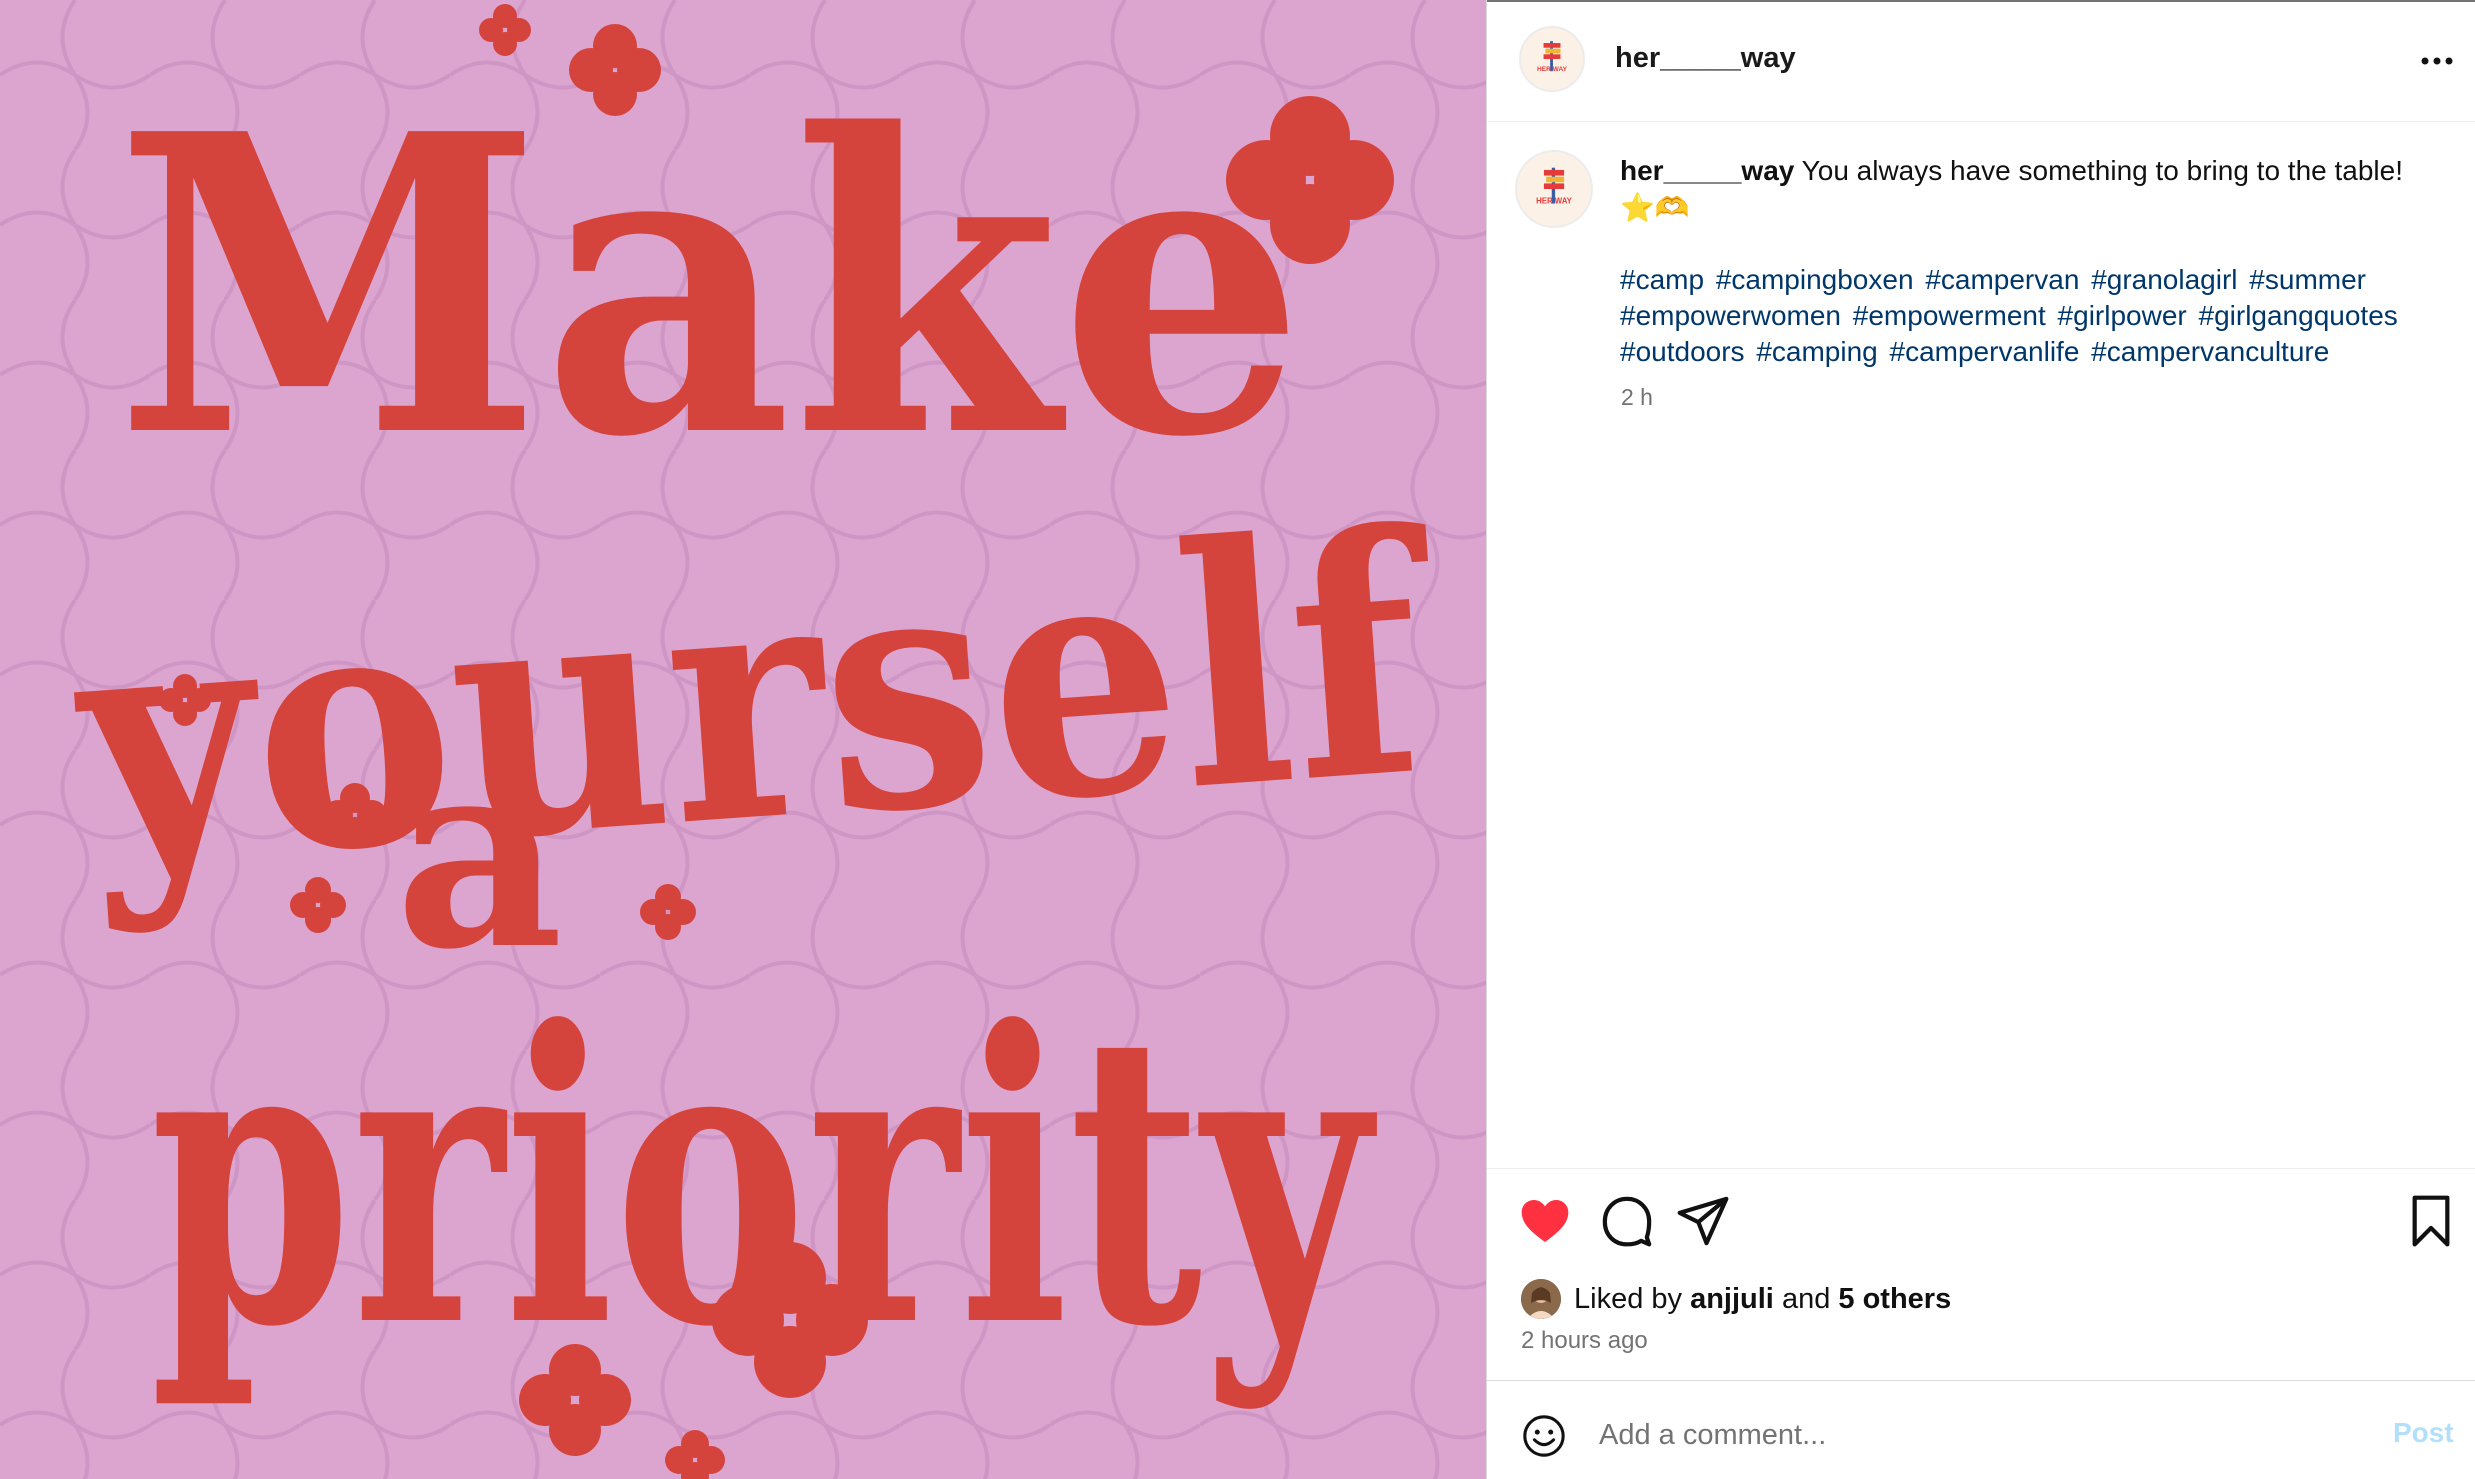 The height and width of the screenshot is (1479, 2475). Describe the element at coordinates (1682, 351) in the screenshot. I see `hashtag-link: #outdoors` at that location.